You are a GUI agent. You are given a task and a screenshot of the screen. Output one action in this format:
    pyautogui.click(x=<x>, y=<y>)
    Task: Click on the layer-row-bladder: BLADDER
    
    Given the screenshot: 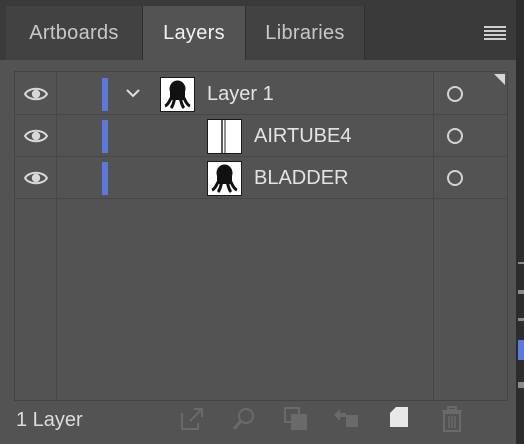 What is the action you would take?
    pyautogui.click(x=261, y=178)
    